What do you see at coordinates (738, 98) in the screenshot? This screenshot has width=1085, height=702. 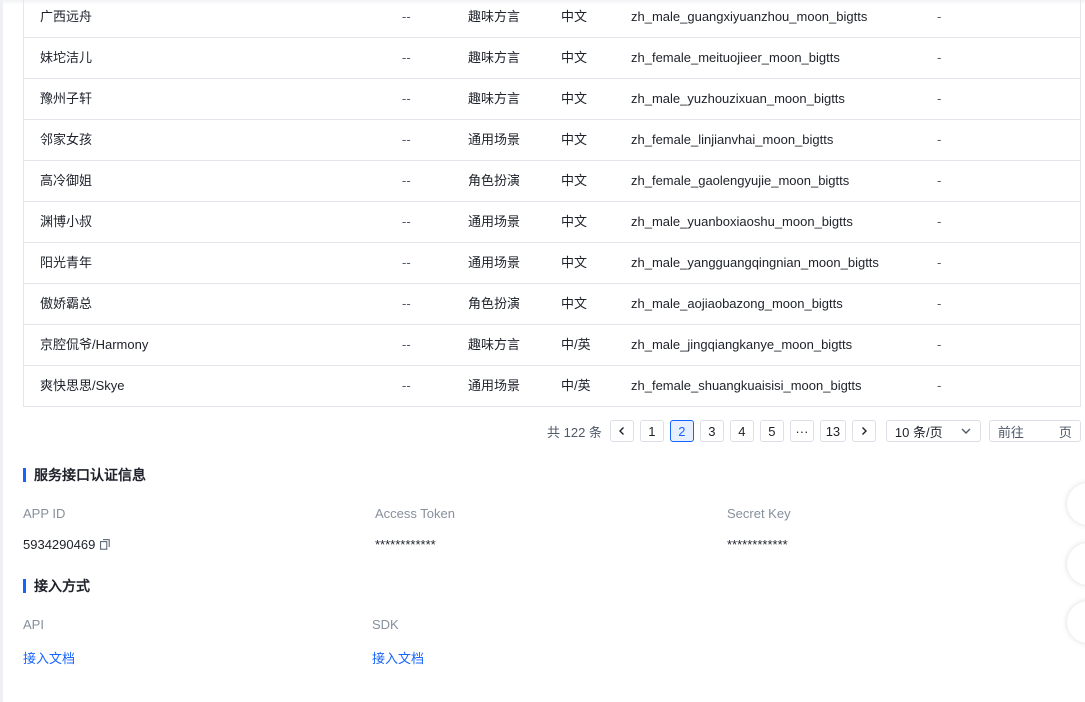 I see `voice-id: zh_male_yuzhouzixuan_moon_bigtts` at bounding box center [738, 98].